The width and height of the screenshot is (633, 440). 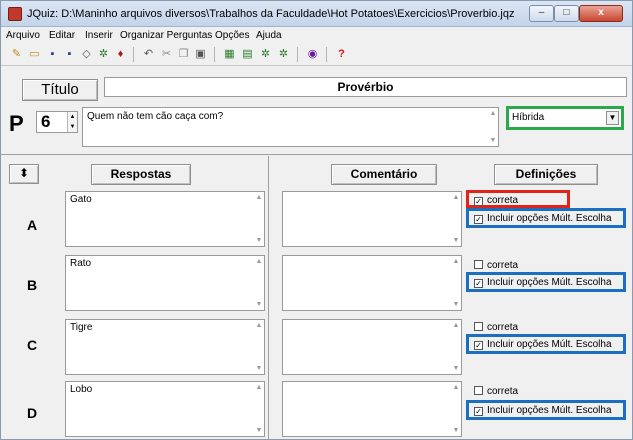 What do you see at coordinates (16, 123) in the screenshot?
I see `question-p-label: P` at bounding box center [16, 123].